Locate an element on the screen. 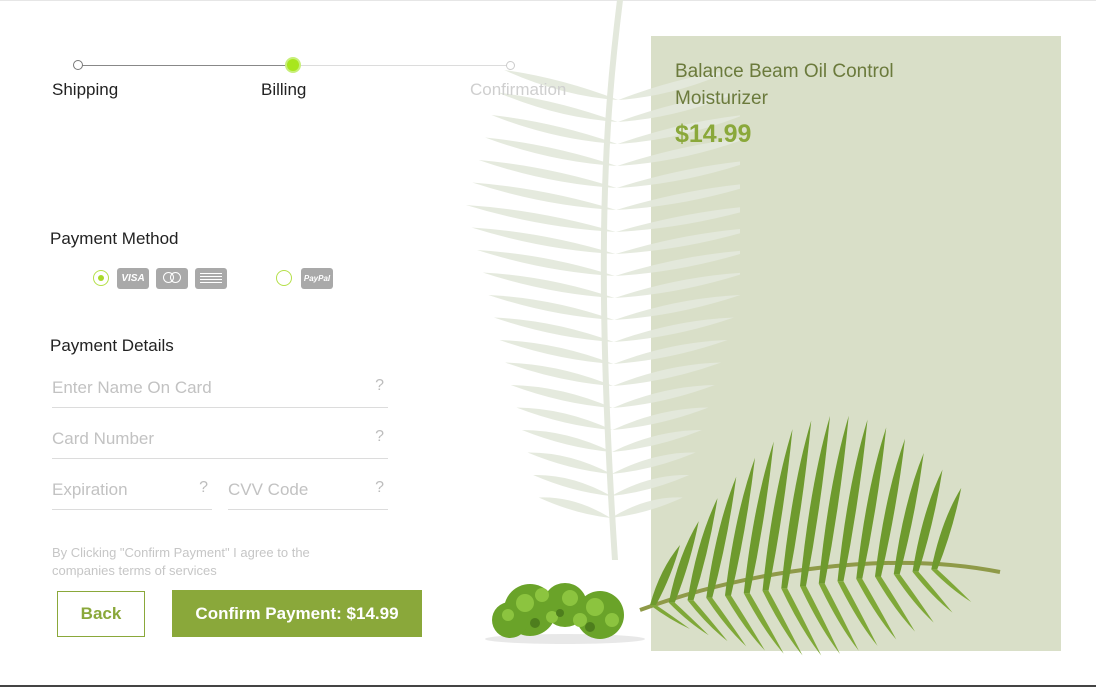  cvv-input is located at coordinates (308, 490).